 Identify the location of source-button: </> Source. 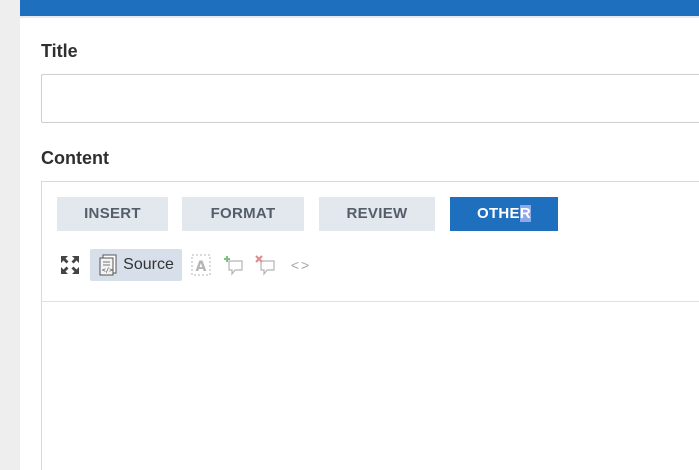
(136, 265).